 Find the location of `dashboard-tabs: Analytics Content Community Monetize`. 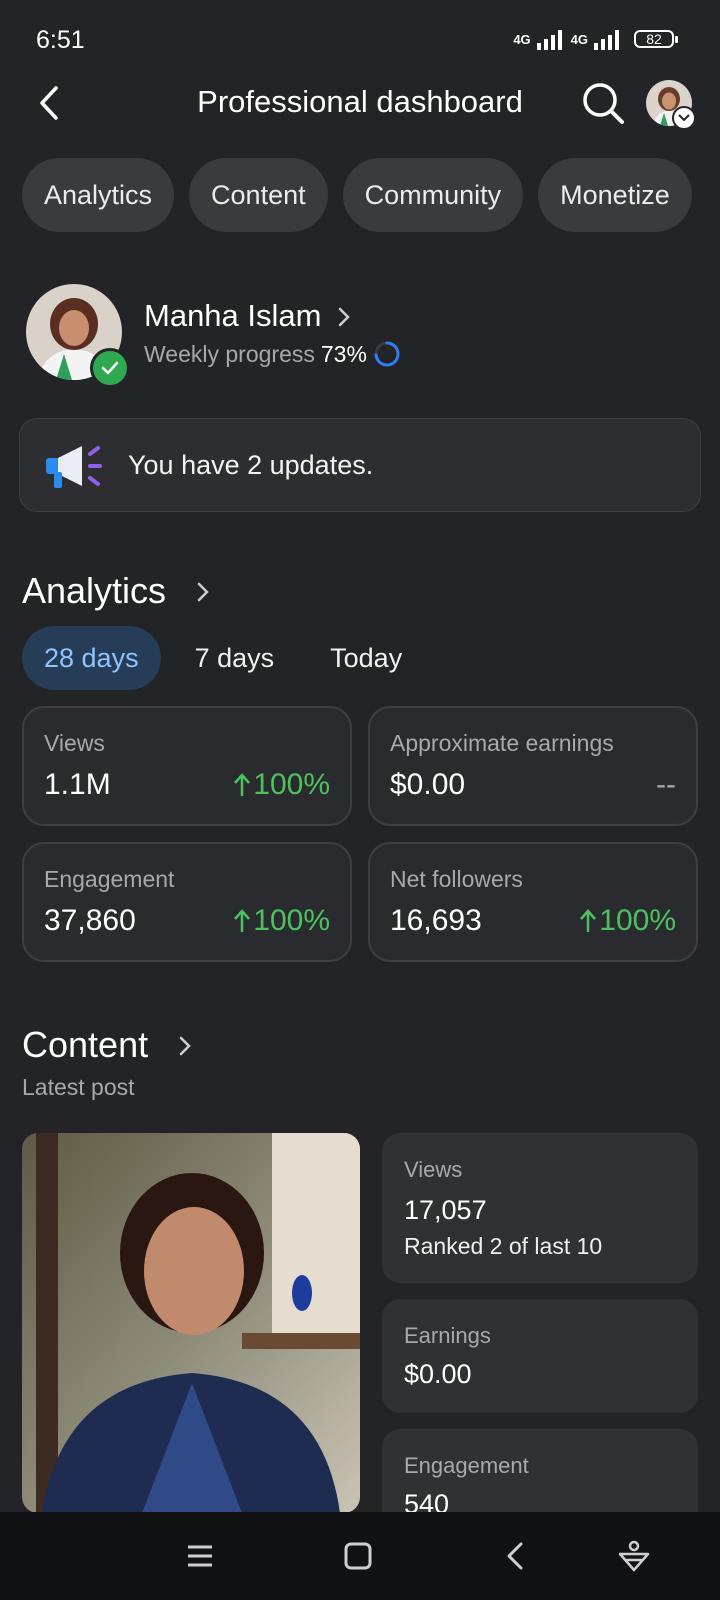

dashboard-tabs: Analytics Content Community Monetize is located at coordinates (357, 195).